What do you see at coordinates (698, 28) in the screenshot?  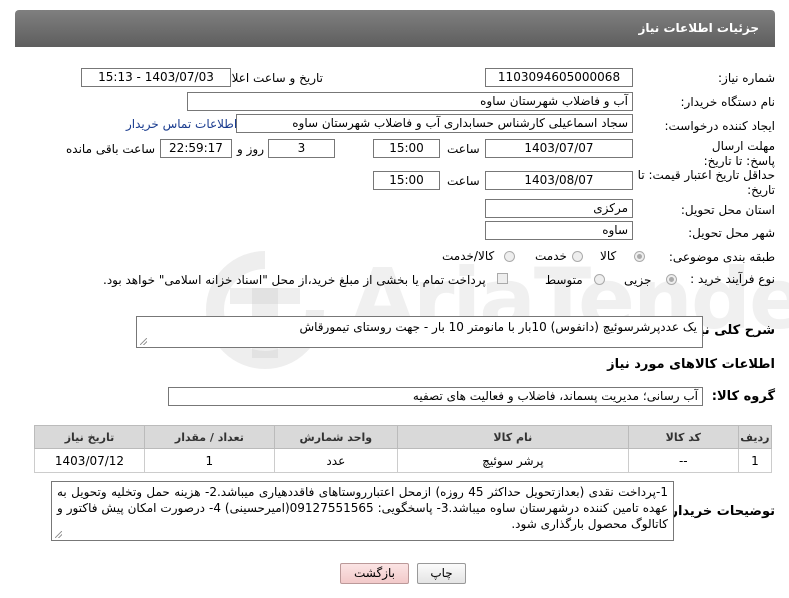 I see `page-title: جزئیات اطلاعات نیاز` at bounding box center [698, 28].